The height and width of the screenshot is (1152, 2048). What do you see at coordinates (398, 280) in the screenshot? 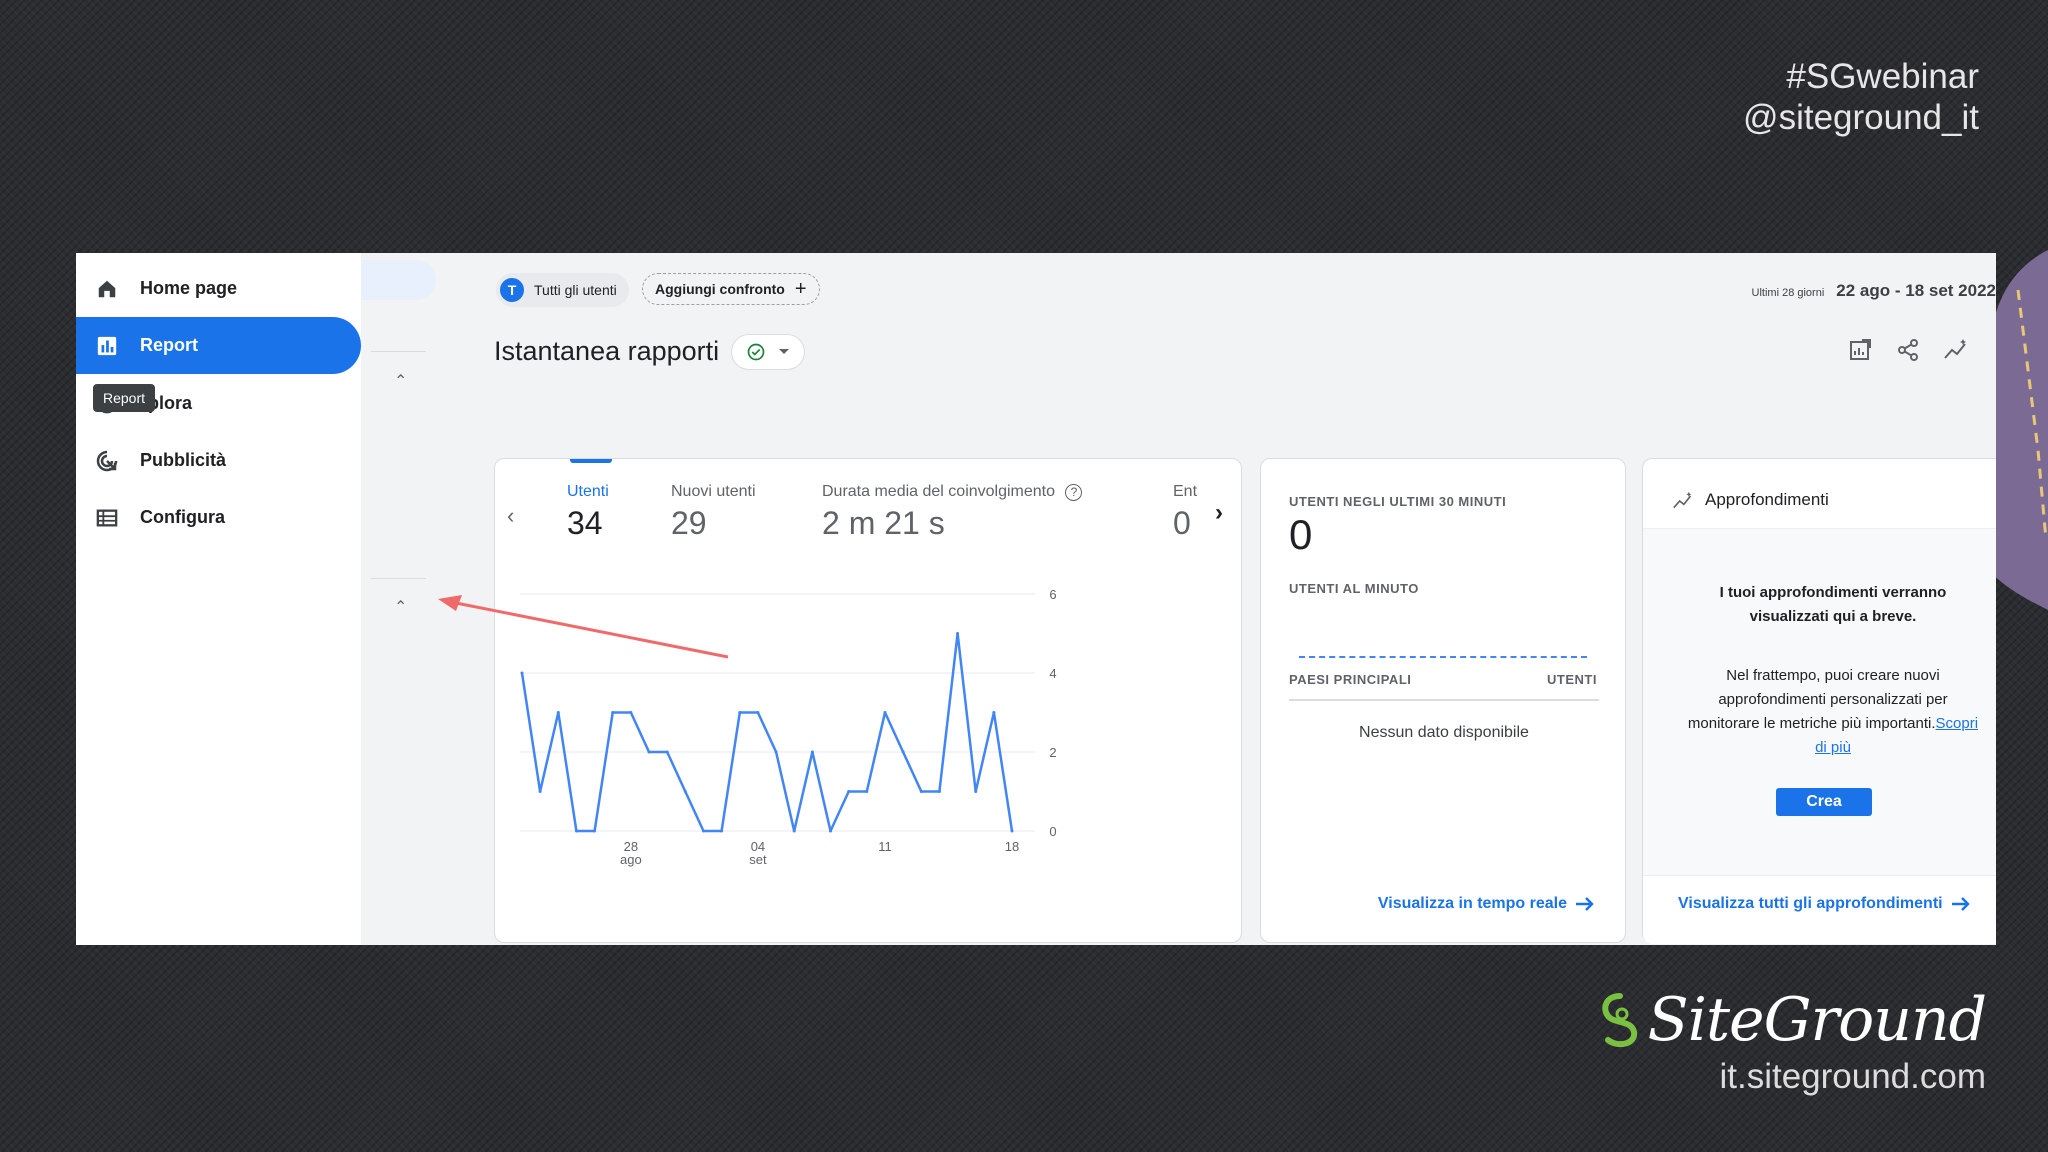
I see `secondary-nav-selected` at bounding box center [398, 280].